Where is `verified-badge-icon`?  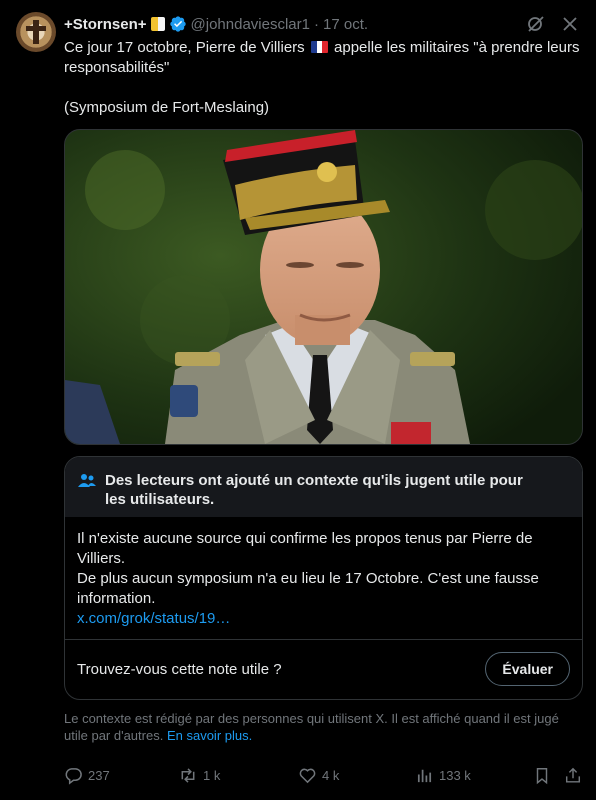
verified-badge-icon is located at coordinates (178, 24).